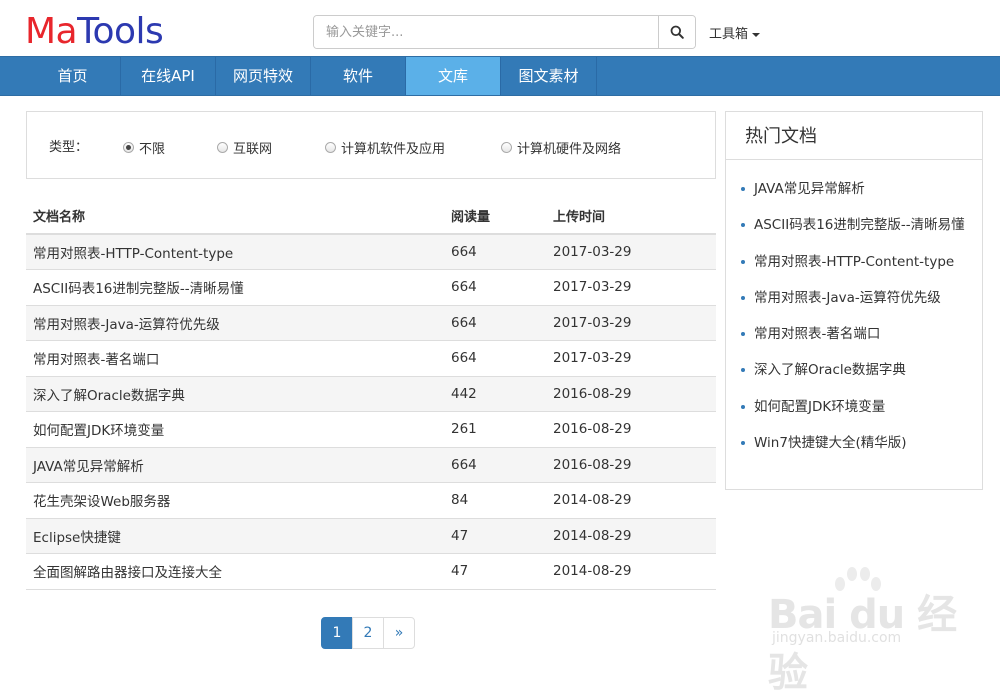 Image resolution: width=1000 pixels, height=698 pixels. I want to click on table-row: 花生壳架设Web服务器 84 2014-08-29, so click(371, 500).